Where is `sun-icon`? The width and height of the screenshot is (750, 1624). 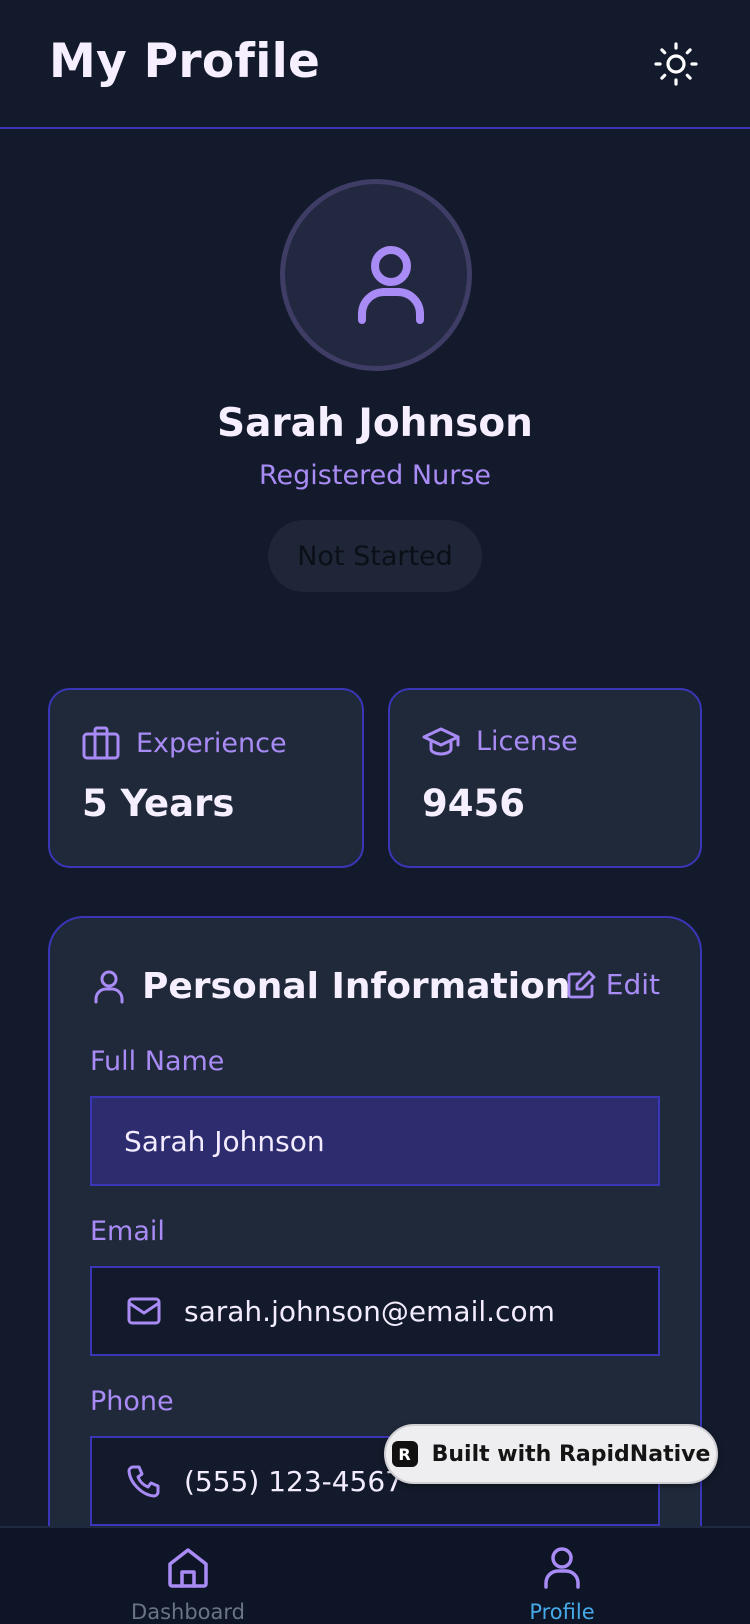
sun-icon is located at coordinates (676, 64).